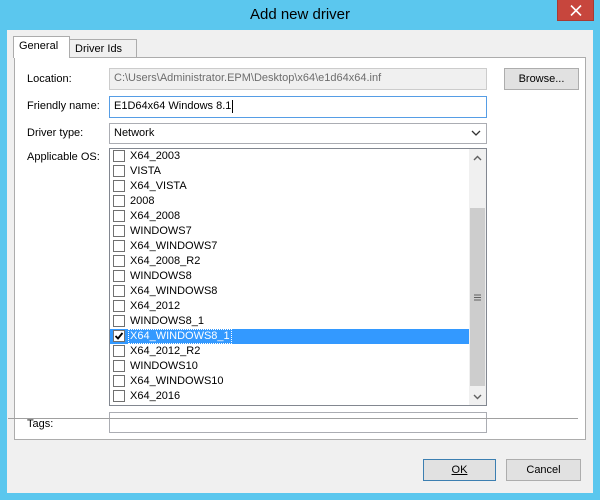  Describe the element at coordinates (165, 261) in the screenshot. I see `os-name: X64_2008_R2` at that location.